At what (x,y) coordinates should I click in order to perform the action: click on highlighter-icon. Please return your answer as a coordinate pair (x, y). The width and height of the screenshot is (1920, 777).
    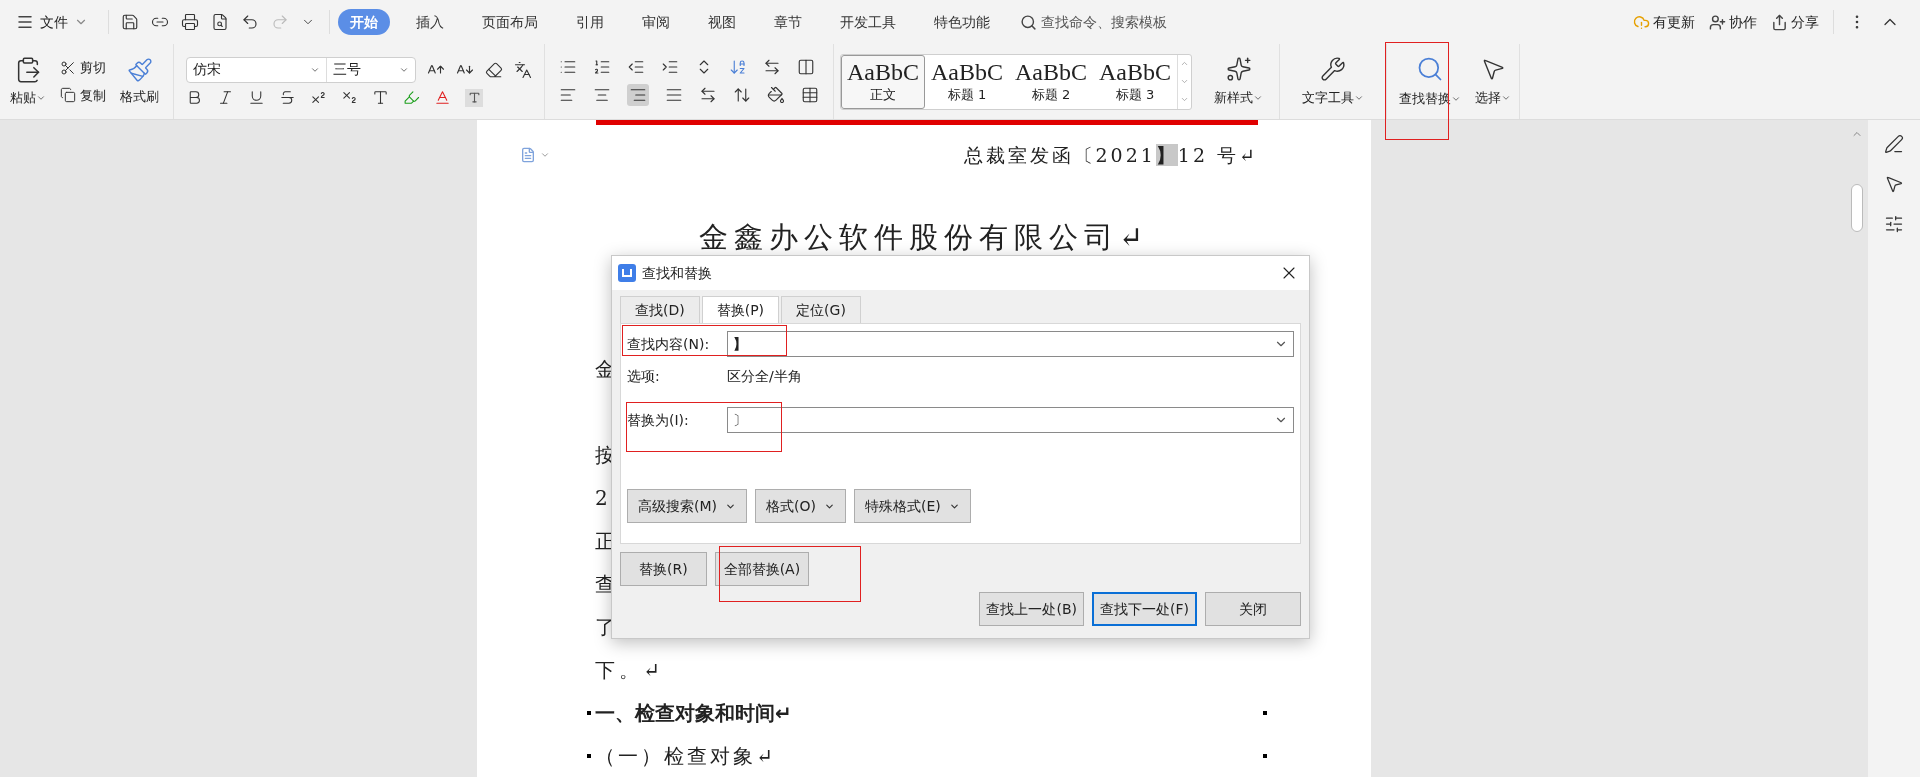
    Looking at the image, I should click on (411, 97).